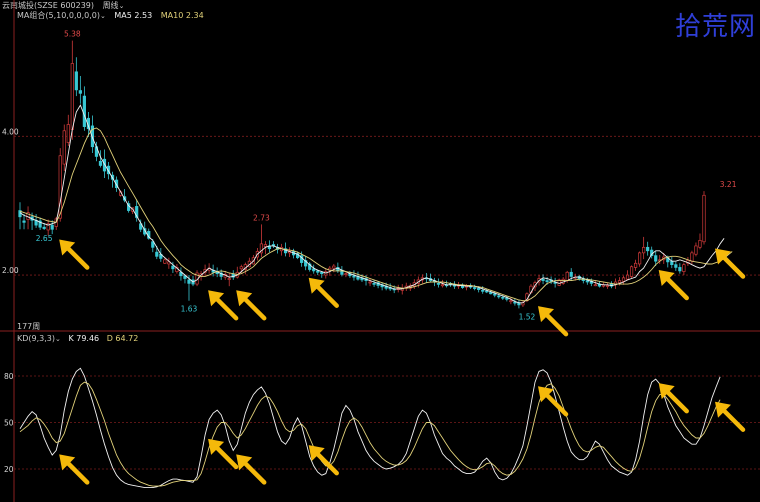 The height and width of the screenshot is (502, 760). Describe the element at coordinates (527, 316) in the screenshot. I see `low-price-label: 1.52` at that location.